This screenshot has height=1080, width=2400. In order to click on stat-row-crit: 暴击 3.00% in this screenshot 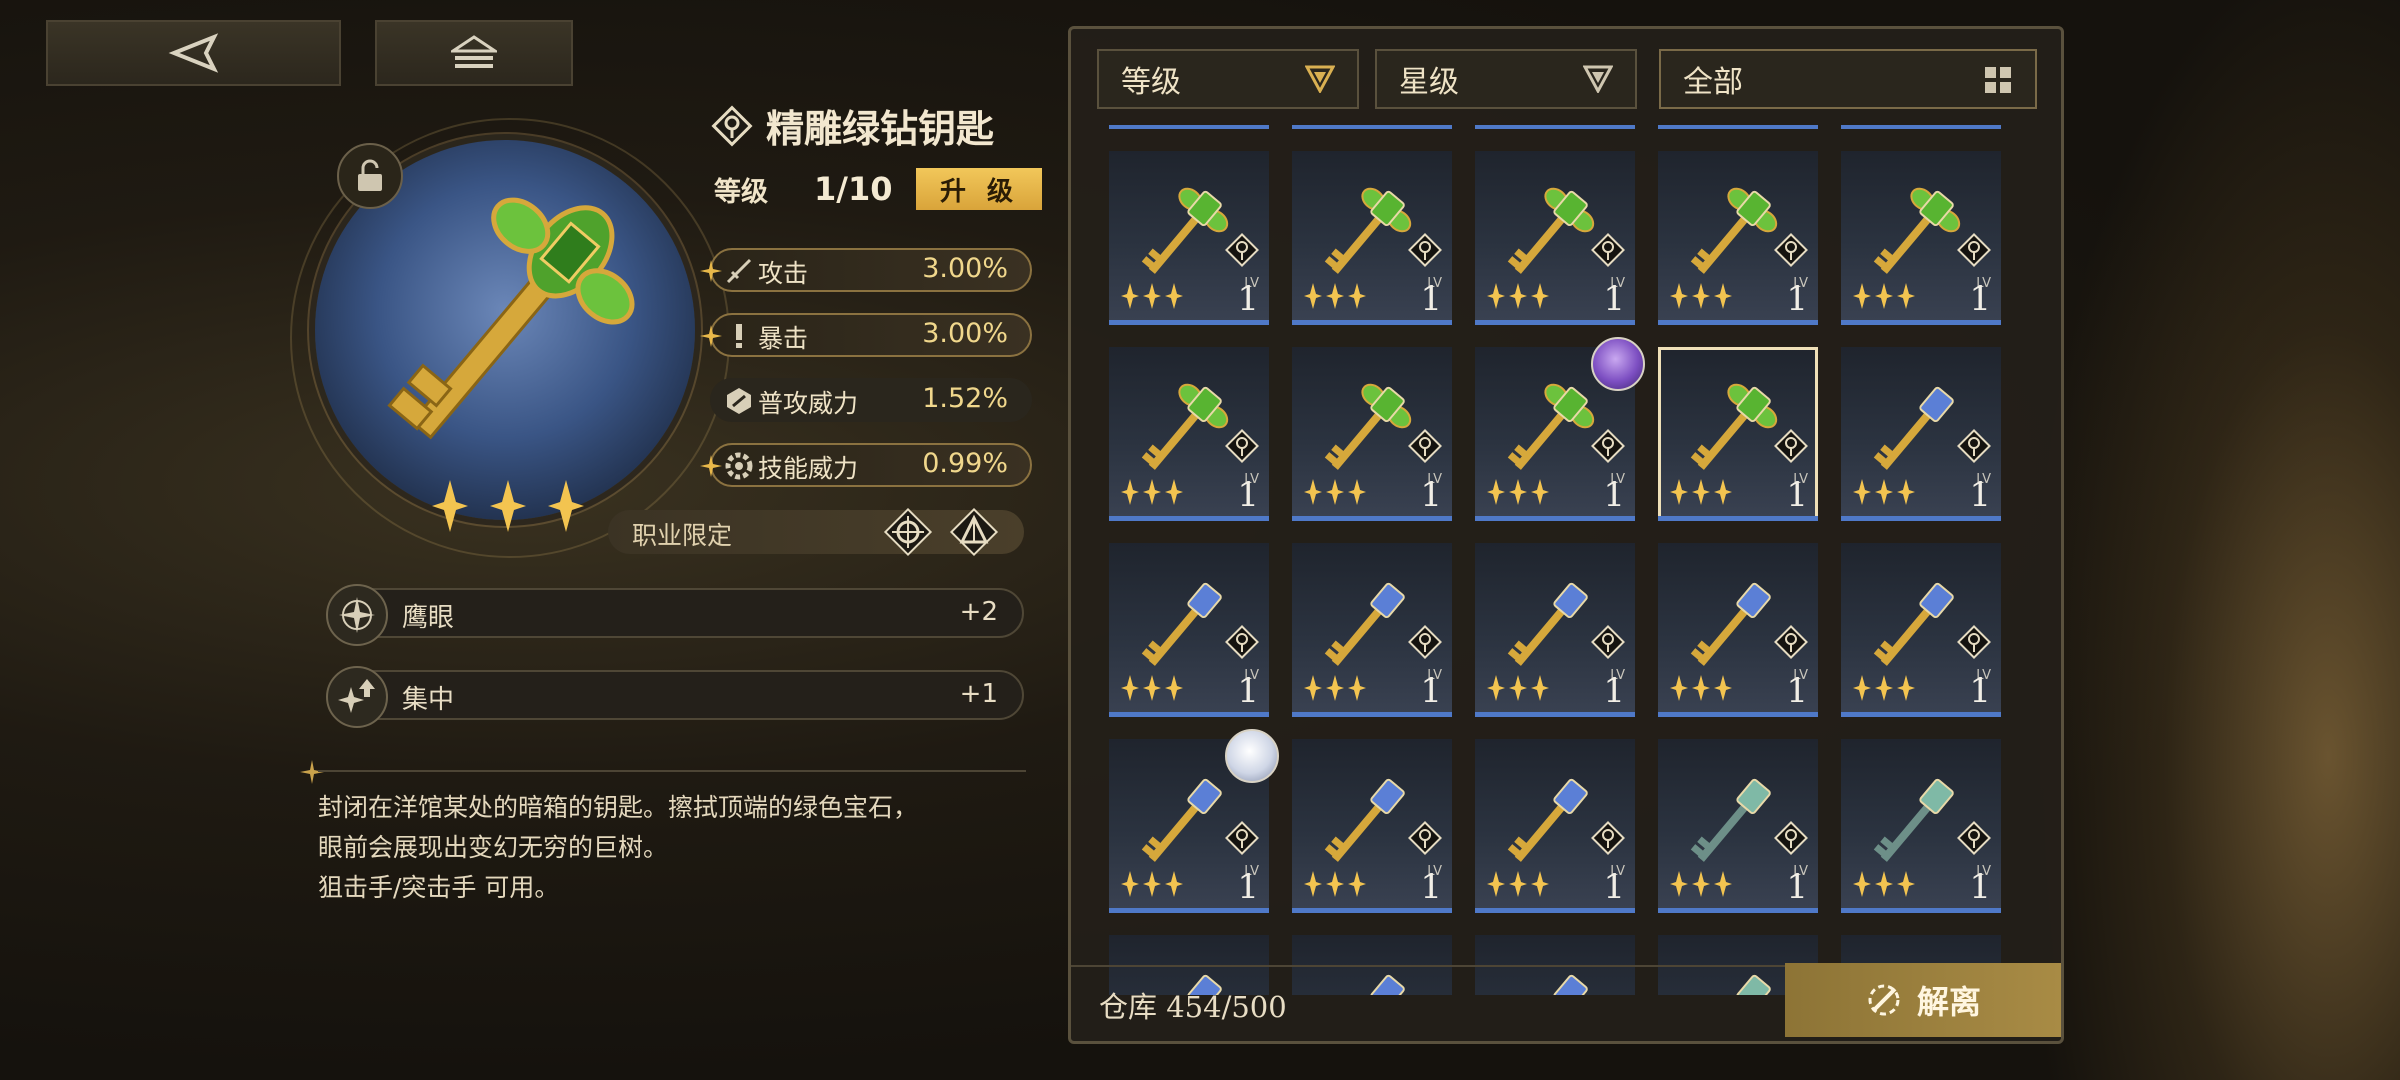, I will do `click(866, 335)`.